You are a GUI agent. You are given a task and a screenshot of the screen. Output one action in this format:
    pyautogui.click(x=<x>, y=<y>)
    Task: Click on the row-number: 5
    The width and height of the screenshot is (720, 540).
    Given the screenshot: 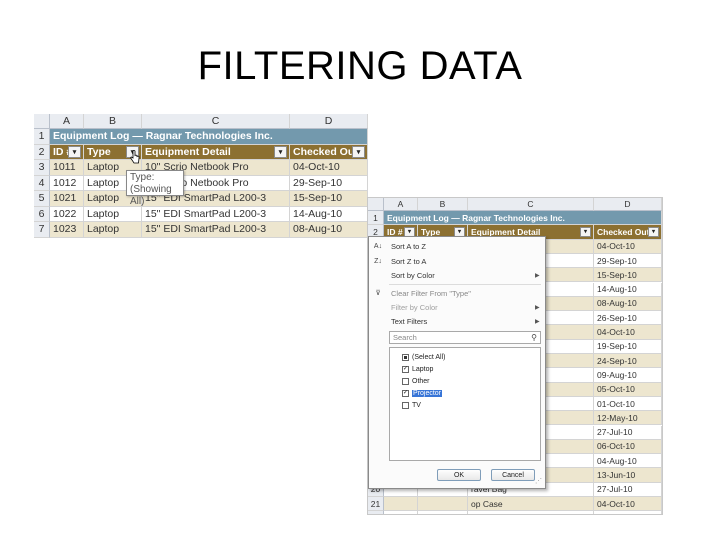 What is the action you would take?
    pyautogui.click(x=42, y=199)
    